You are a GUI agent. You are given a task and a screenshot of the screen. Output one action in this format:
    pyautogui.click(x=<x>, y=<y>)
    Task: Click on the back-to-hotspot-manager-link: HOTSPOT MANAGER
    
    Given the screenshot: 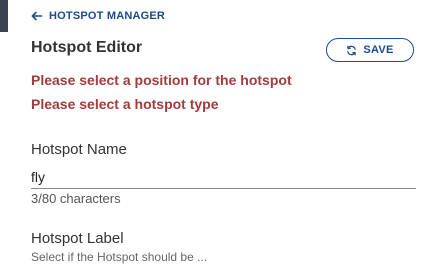 What is the action you would take?
    pyautogui.click(x=98, y=16)
    